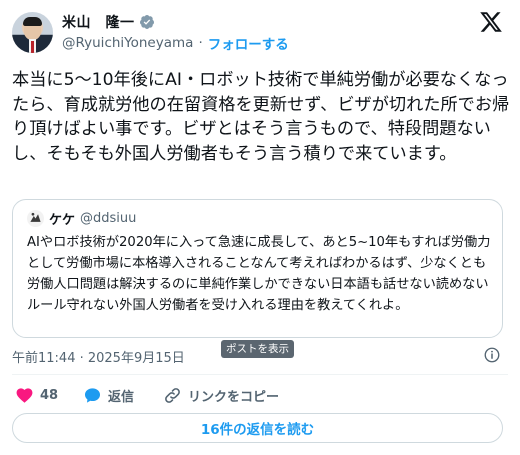 Image resolution: width=520 pixels, height=455 pixels. I want to click on reply-button: 返信, so click(108, 395).